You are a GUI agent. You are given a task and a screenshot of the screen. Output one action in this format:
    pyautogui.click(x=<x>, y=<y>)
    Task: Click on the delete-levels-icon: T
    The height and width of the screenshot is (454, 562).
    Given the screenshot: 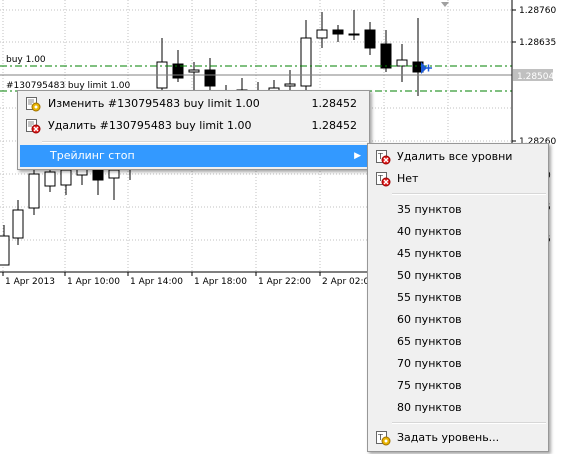 What is the action you would take?
    pyautogui.click(x=383, y=157)
    